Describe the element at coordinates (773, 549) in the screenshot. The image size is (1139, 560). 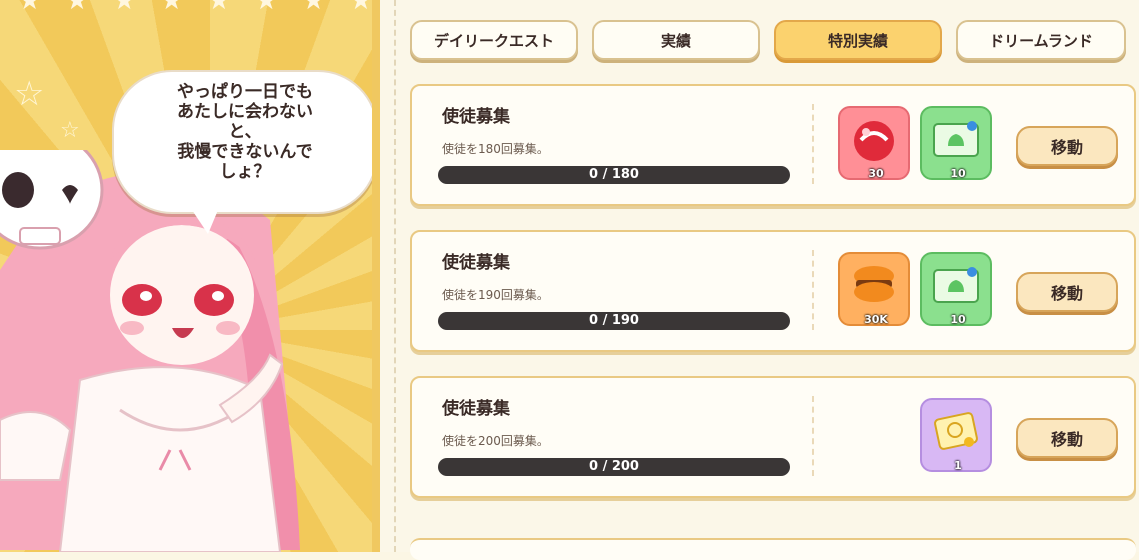
I see `next-quest-card-peek` at that location.